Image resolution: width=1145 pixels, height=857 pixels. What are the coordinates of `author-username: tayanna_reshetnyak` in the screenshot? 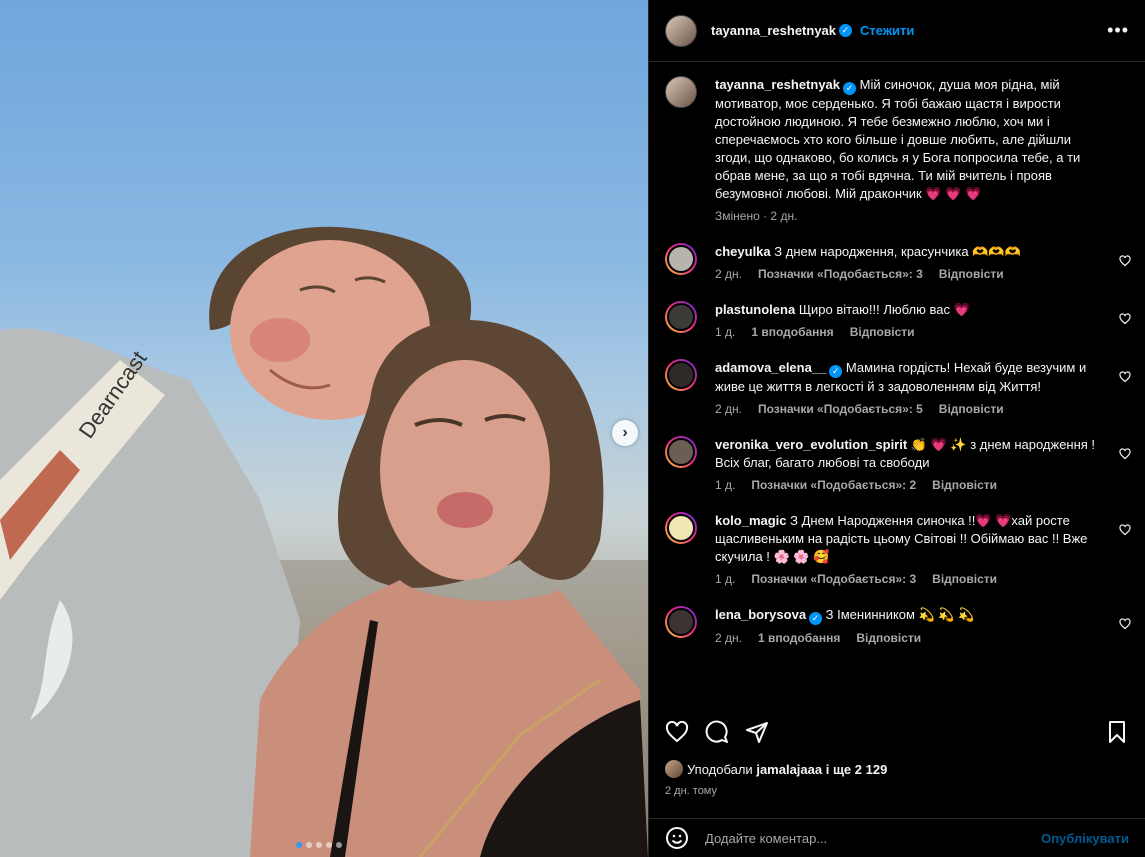 It's located at (773, 30).